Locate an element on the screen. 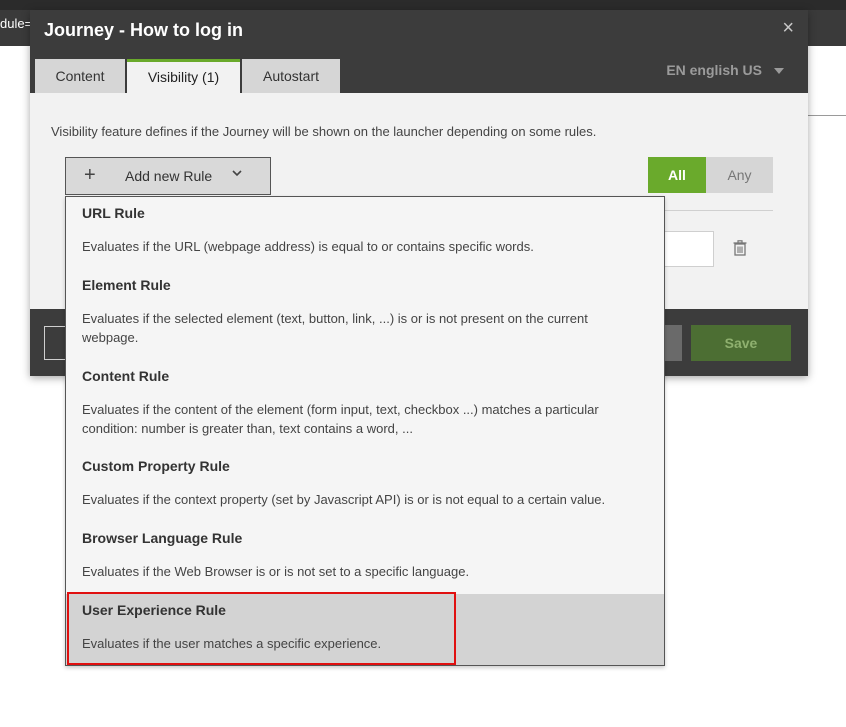 This screenshot has width=846, height=727. trash-icon is located at coordinates (740, 248).